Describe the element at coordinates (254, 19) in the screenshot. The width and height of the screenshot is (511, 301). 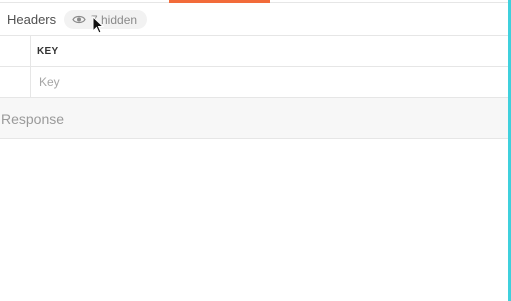
I see `headers-bar: Headers 7 hidden` at that location.